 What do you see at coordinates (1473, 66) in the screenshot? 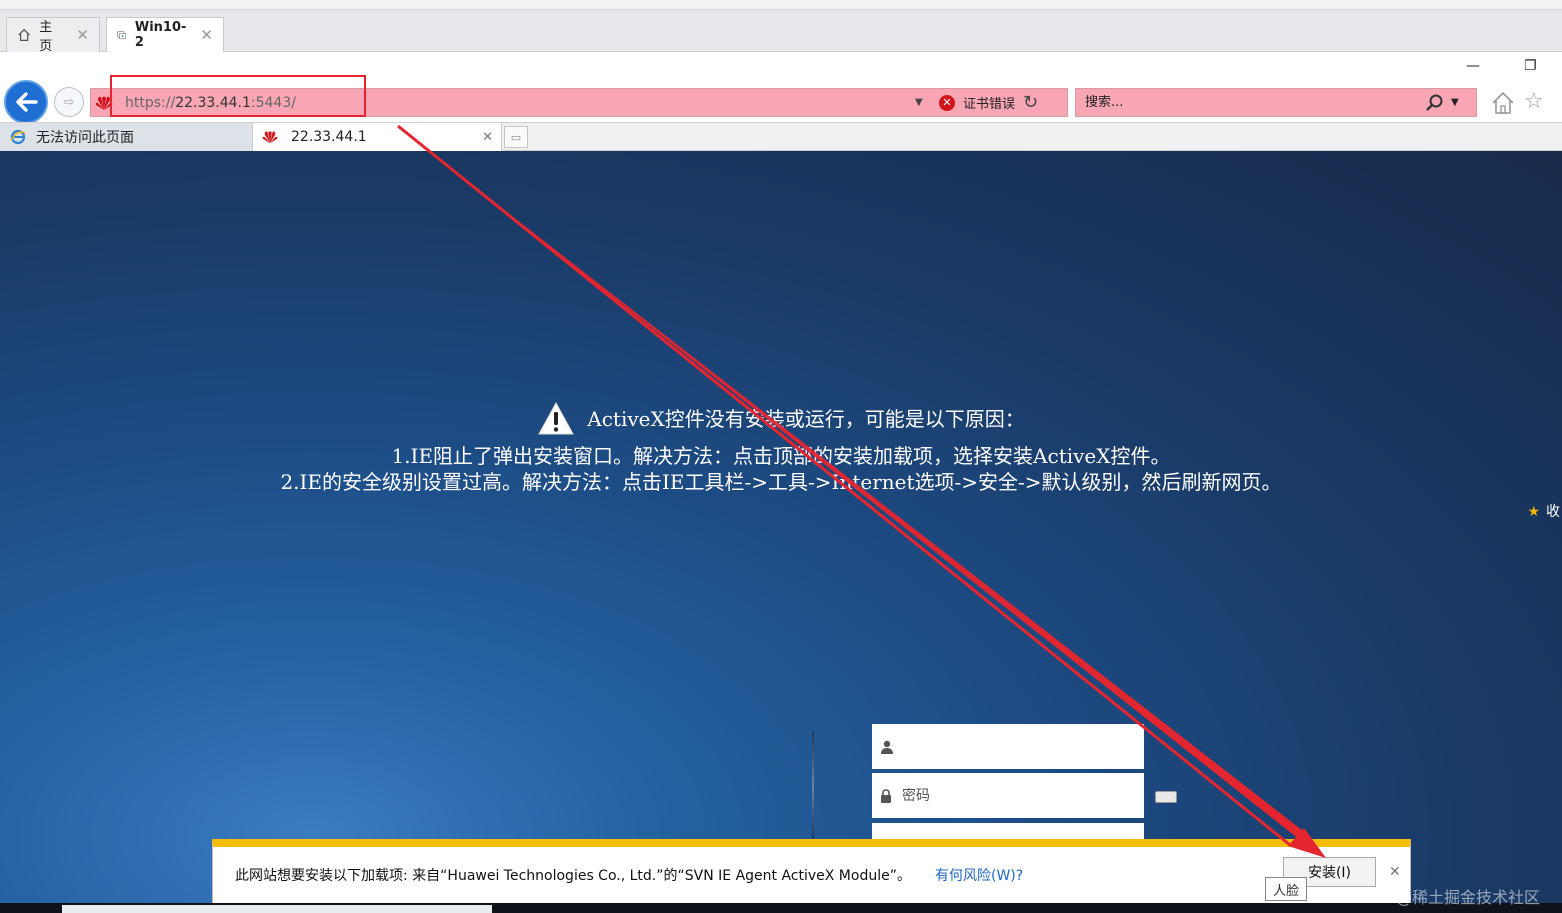
I see `minimize-icon: —` at bounding box center [1473, 66].